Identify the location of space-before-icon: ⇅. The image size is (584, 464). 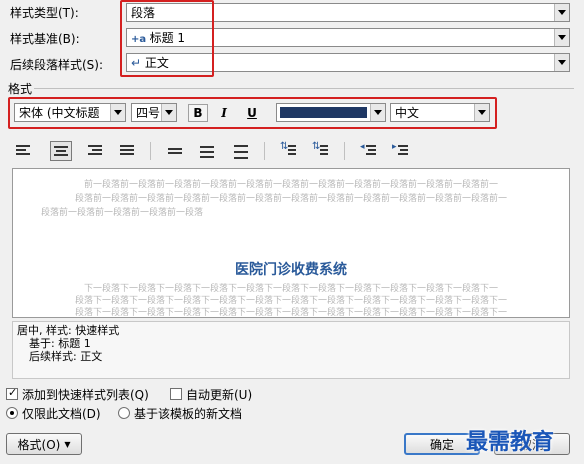
(289, 150).